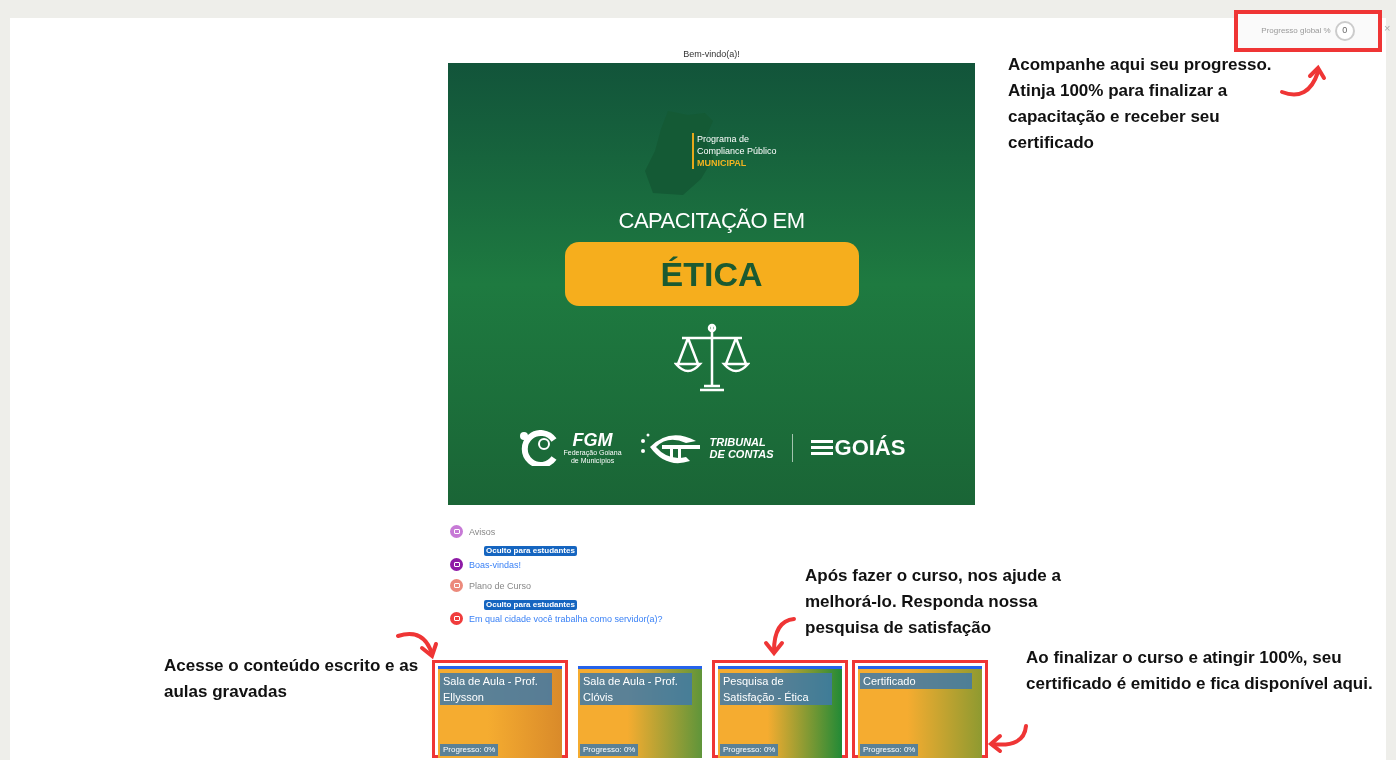 The image size is (1396, 760). Describe the element at coordinates (482, 531) in the screenshot. I see `activity-label: Avisos` at that location.